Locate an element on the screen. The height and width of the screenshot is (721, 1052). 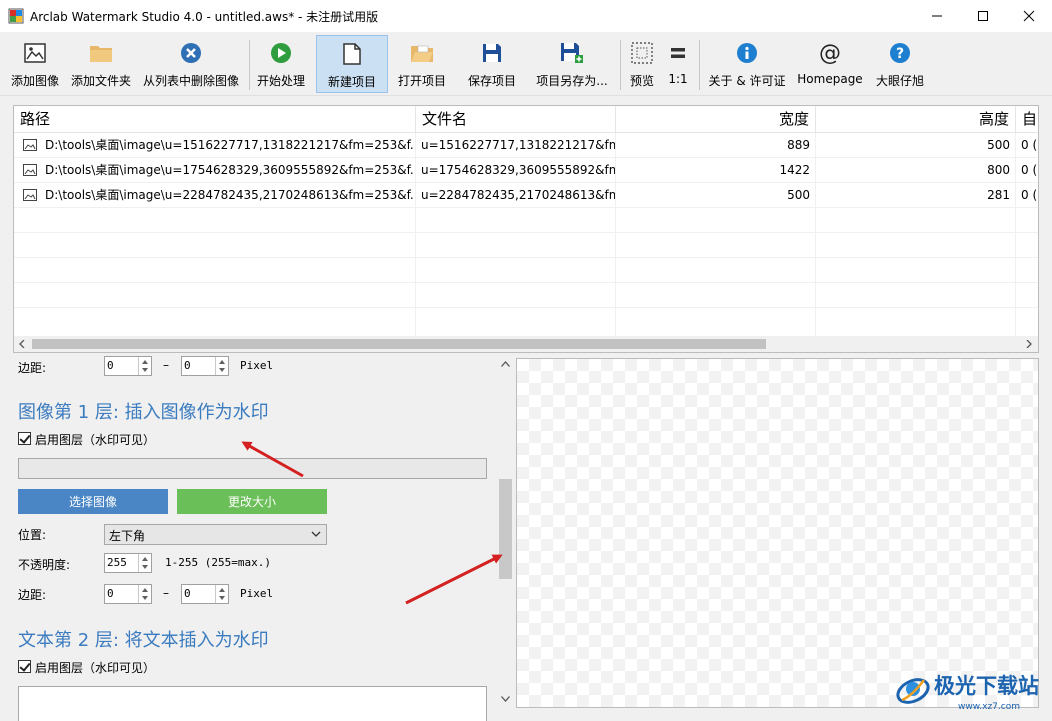
remove-image-button: 从列表中删除图像 is located at coordinates (191, 64).